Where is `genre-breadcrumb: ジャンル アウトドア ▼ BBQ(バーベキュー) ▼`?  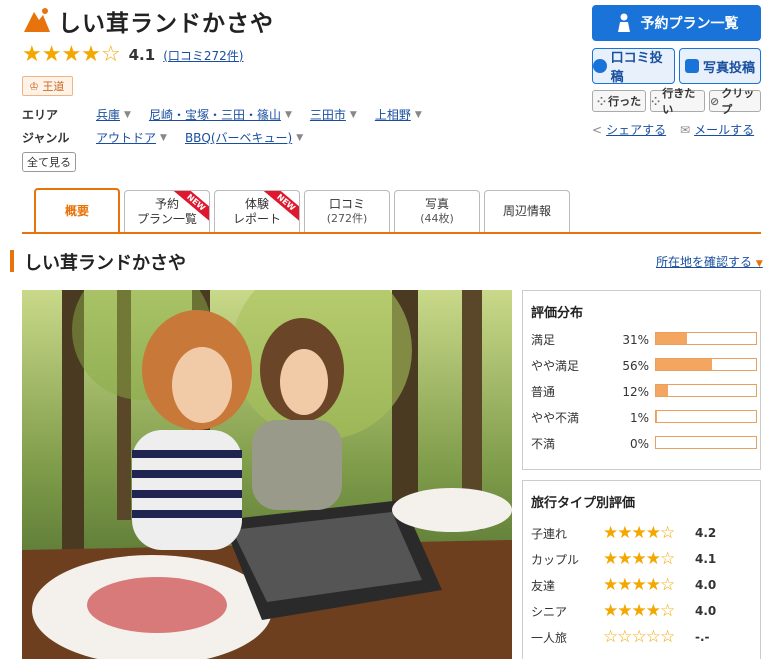
genre-breadcrumb: ジャンル アウトドア ▼ BBQ(バーベキュー) ▼ is located at coordinates (171, 137).